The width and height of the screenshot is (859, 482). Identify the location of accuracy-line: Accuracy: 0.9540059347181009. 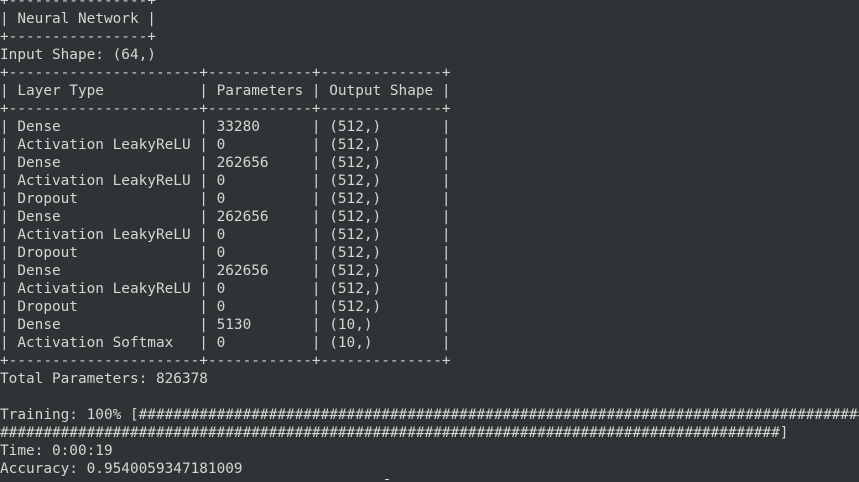
(121, 469).